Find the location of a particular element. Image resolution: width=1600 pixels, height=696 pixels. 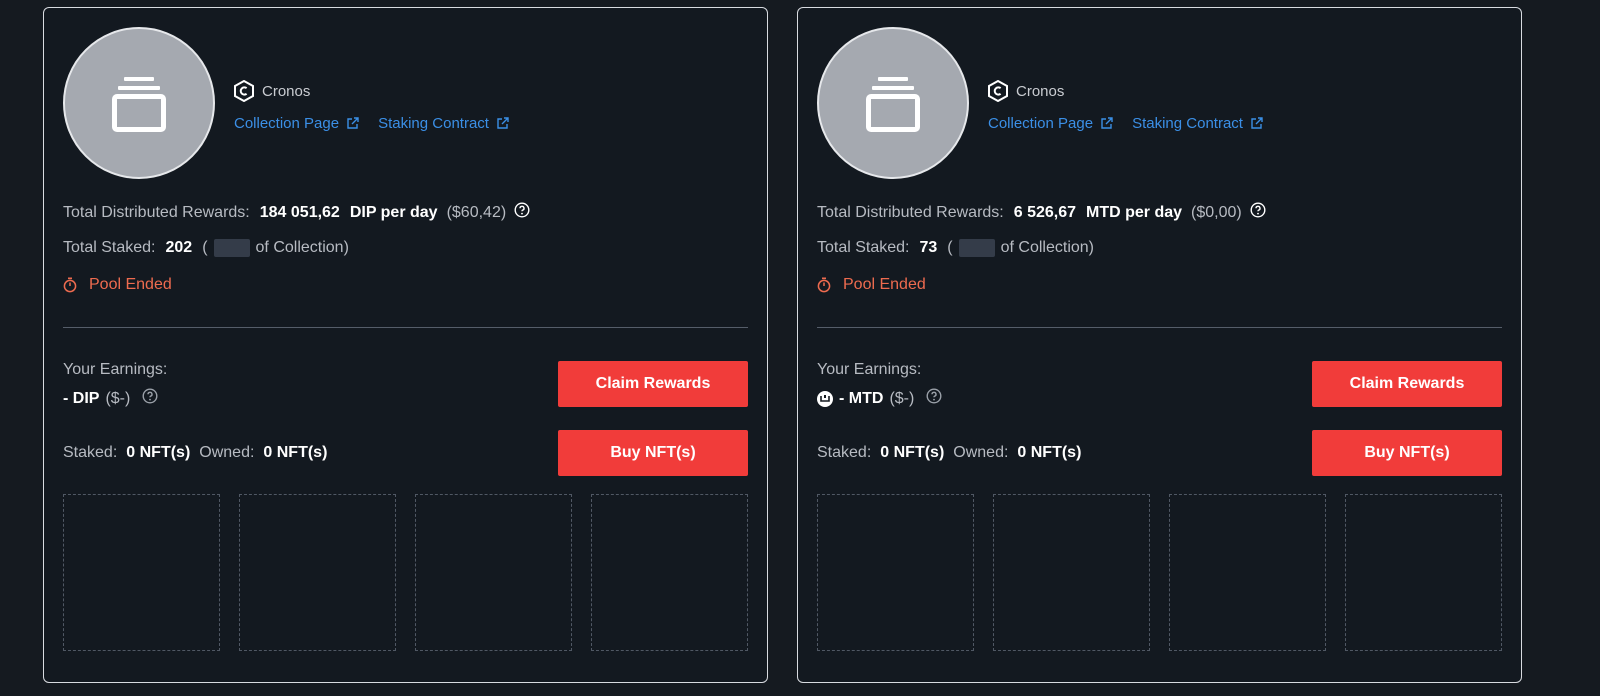

your-earnings-value-row: - DIP ($-) is located at coordinates (110, 398).